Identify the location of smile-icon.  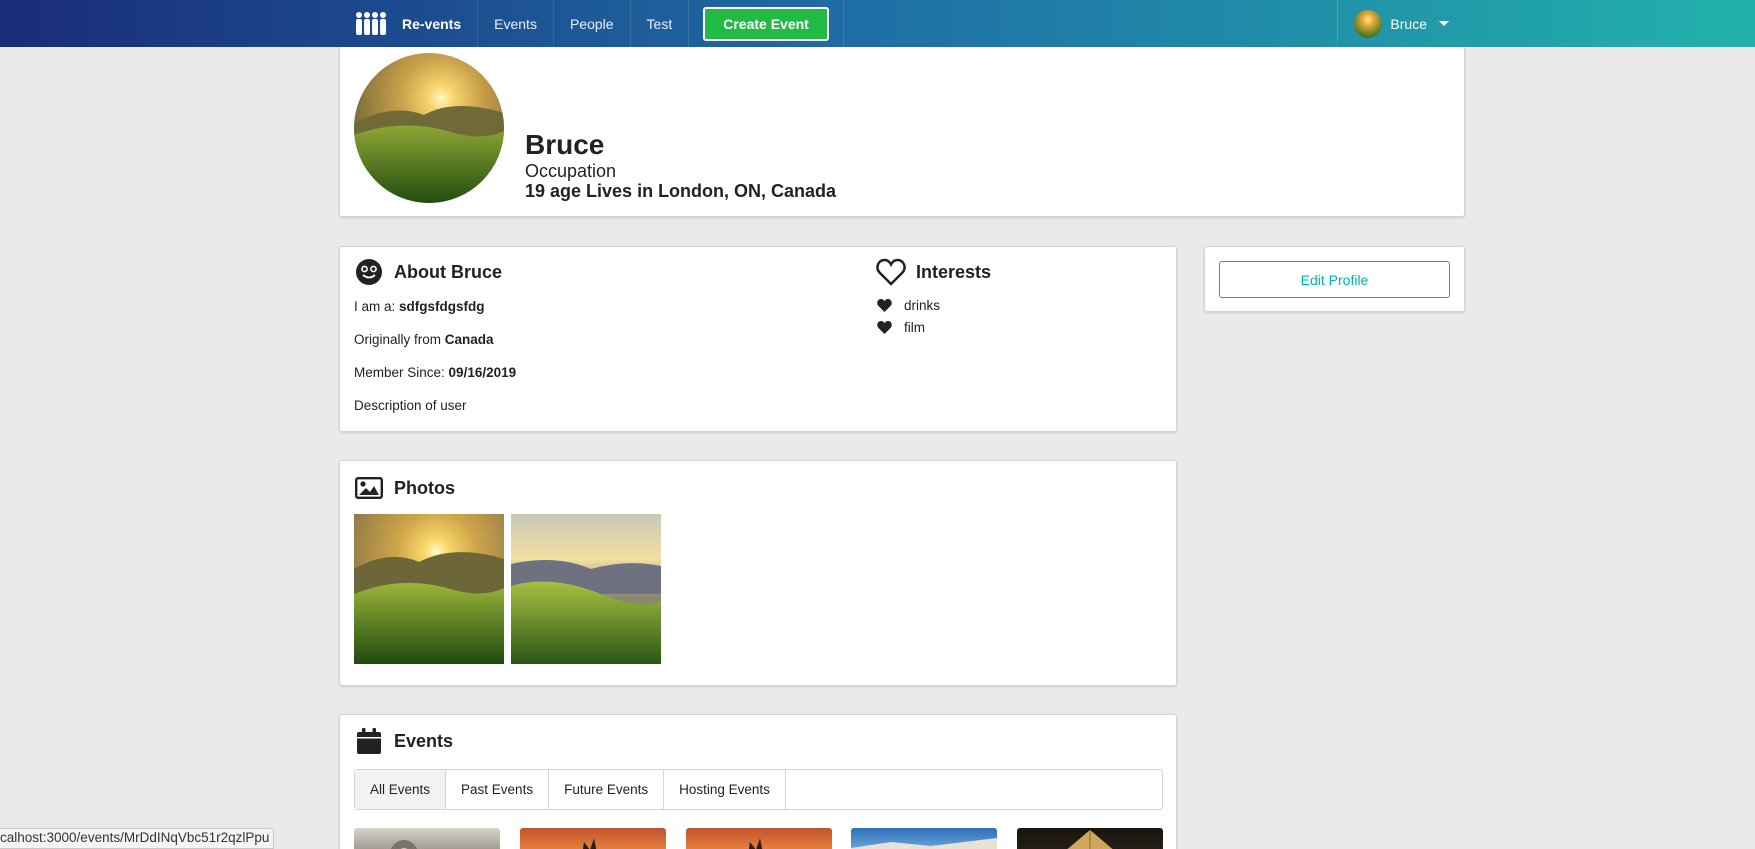
(369, 272).